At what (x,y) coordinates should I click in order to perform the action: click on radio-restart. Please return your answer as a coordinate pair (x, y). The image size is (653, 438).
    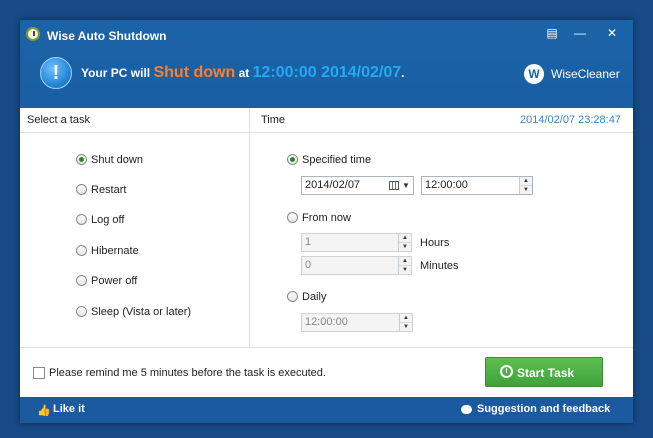
    Looking at the image, I should click on (81, 189).